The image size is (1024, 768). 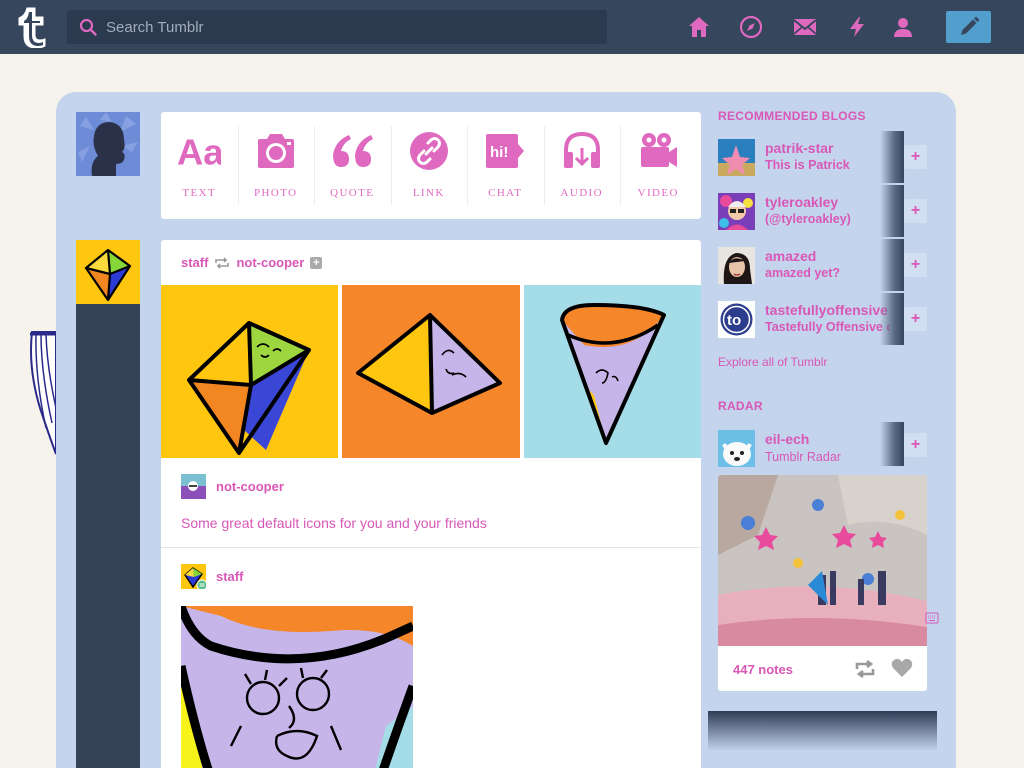 What do you see at coordinates (431, 576) in the screenshot?
I see `second-author-row: staff` at bounding box center [431, 576].